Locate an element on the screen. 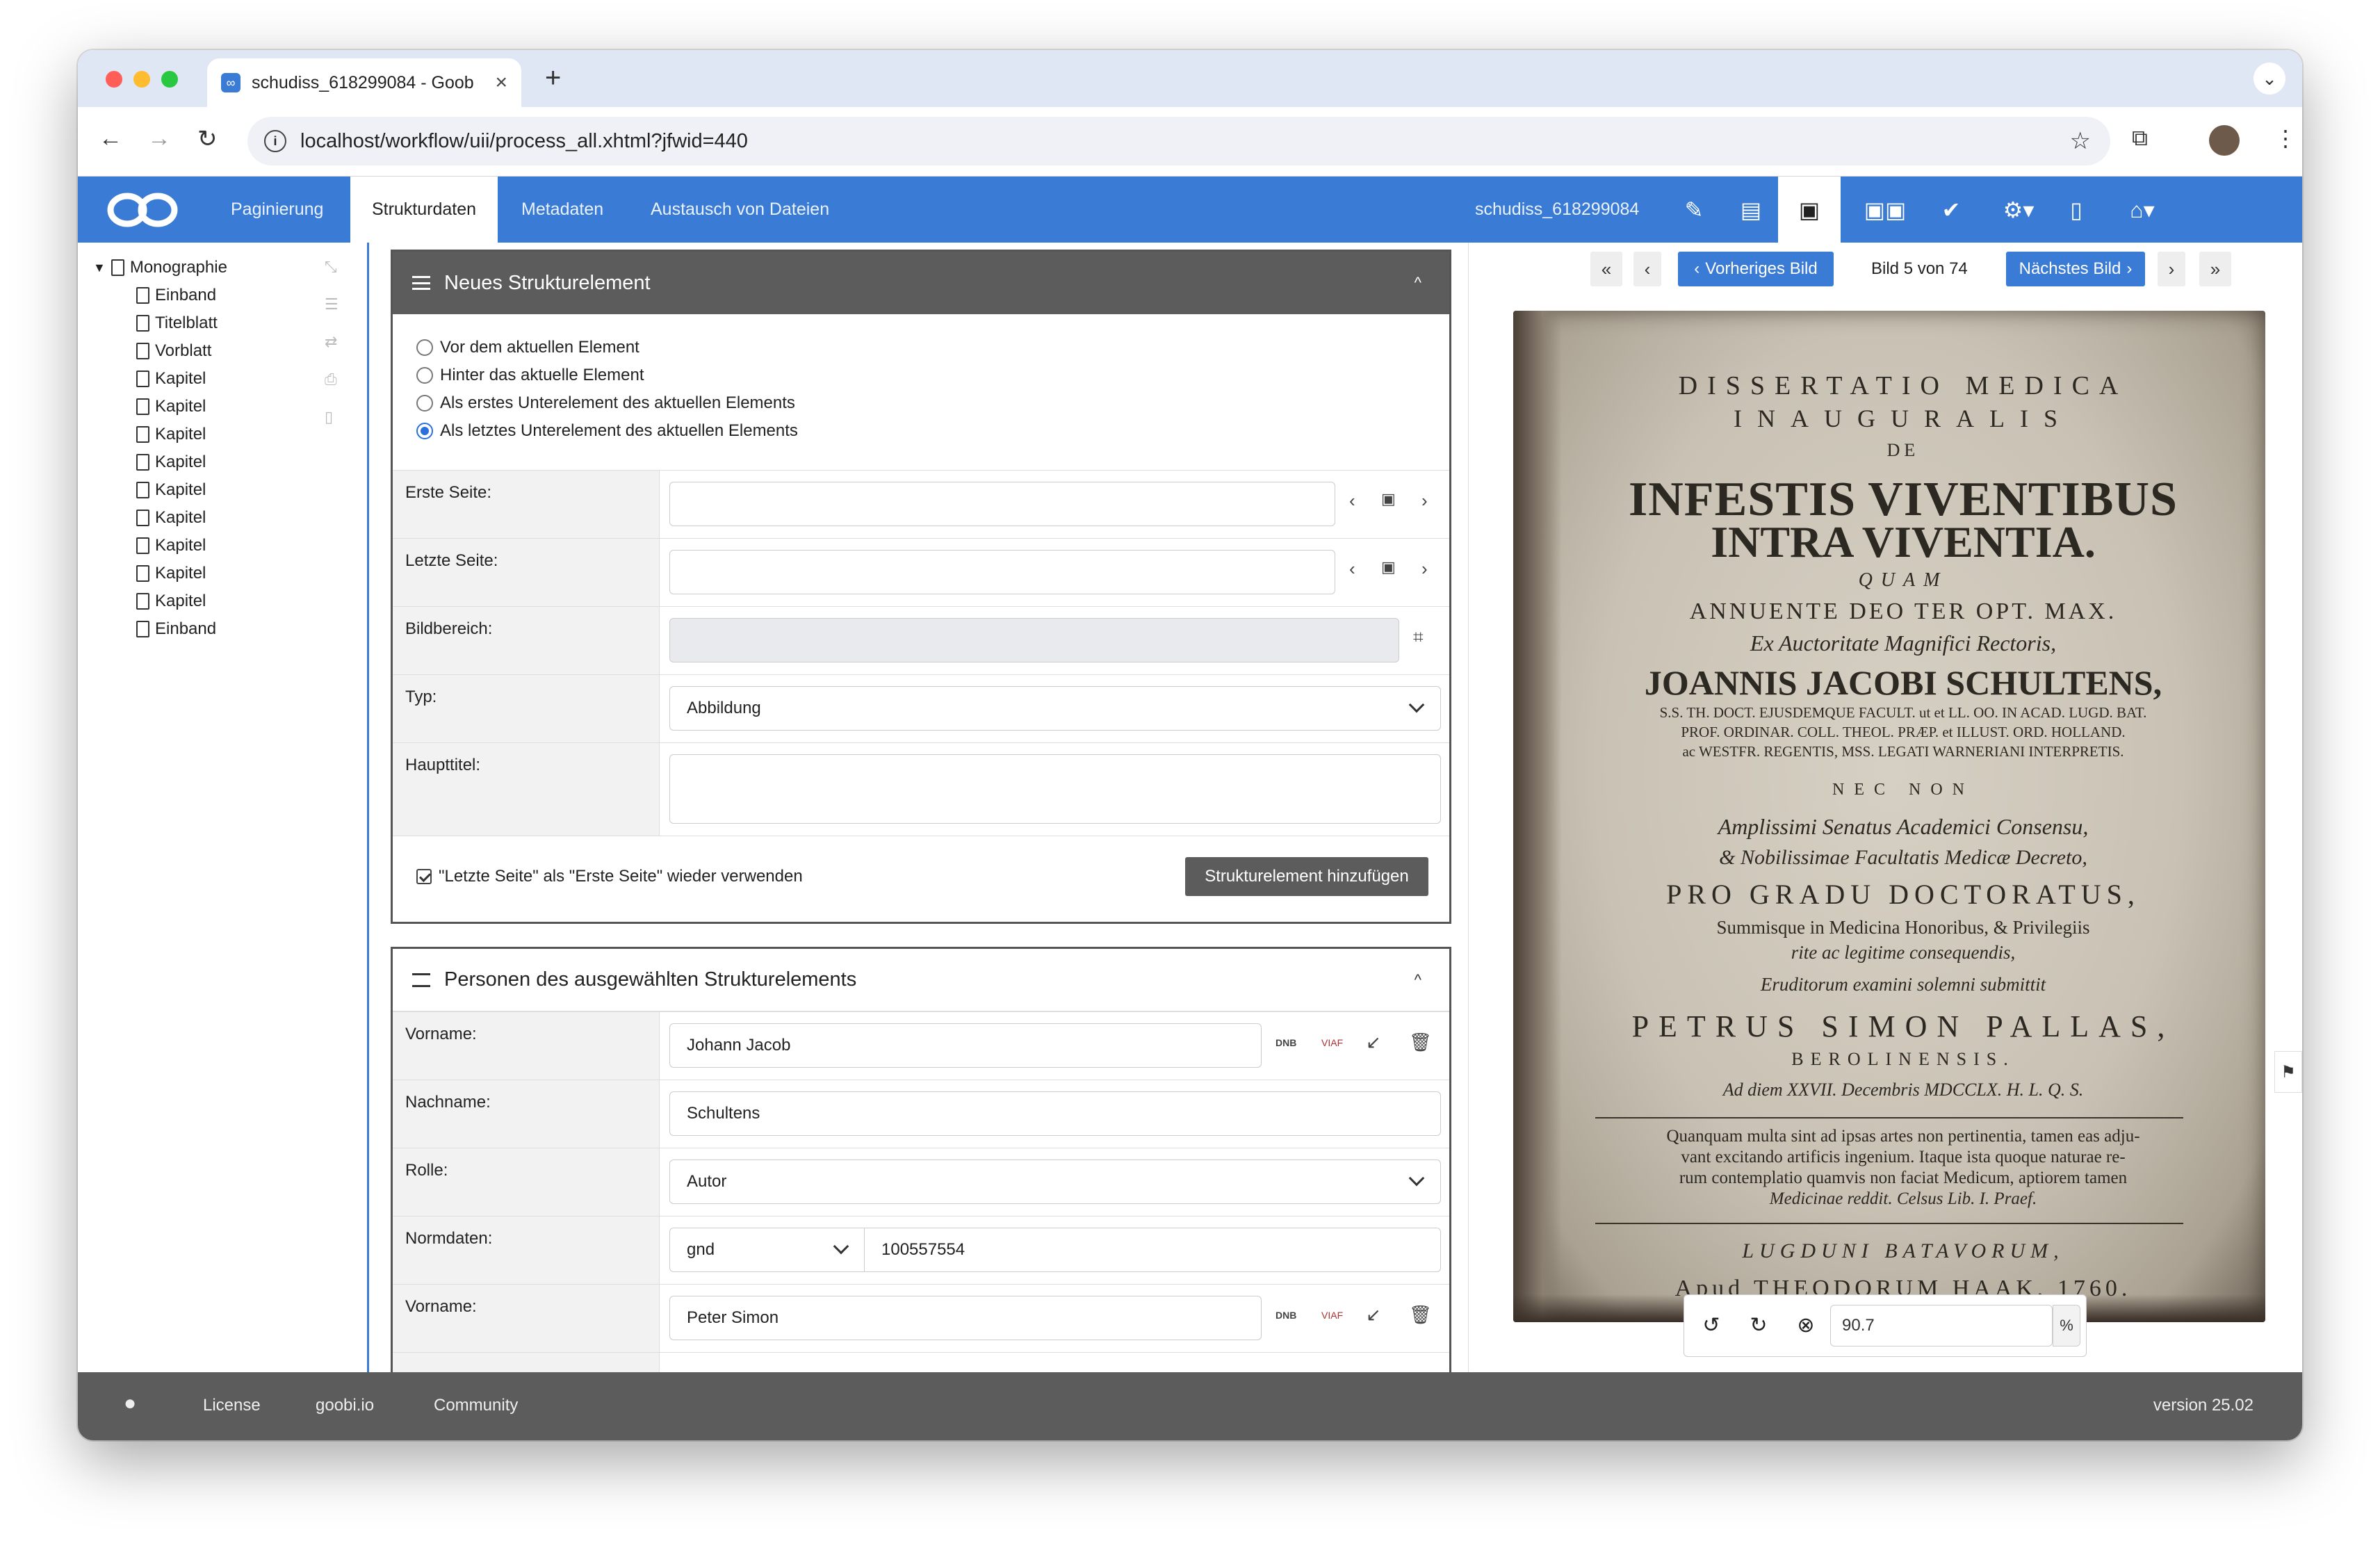 The height and width of the screenshot is (1546, 2380). tab-strukturdaten: Strukturdaten is located at coordinates (424, 210).